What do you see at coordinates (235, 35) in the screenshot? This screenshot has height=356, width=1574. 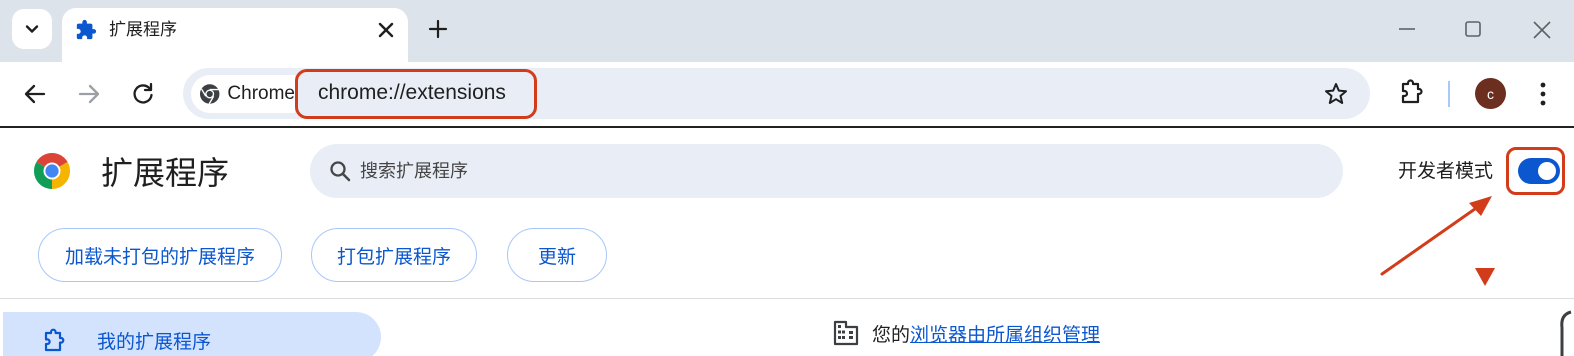 I see `tab-extensions: 扩展程序` at bounding box center [235, 35].